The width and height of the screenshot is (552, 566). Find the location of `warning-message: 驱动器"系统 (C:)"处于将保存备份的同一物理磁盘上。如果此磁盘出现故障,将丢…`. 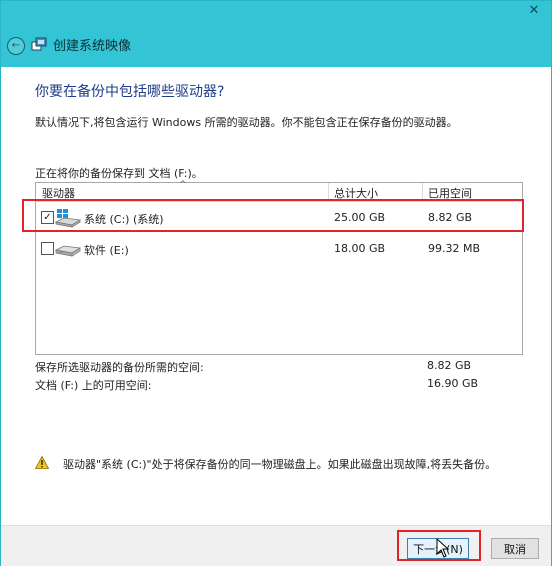

warning-message: 驱动器"系统 (C:)"处于将保存备份的同一物理磁盘上。如果此磁盘出现故障,将丢… is located at coordinates (280, 464).